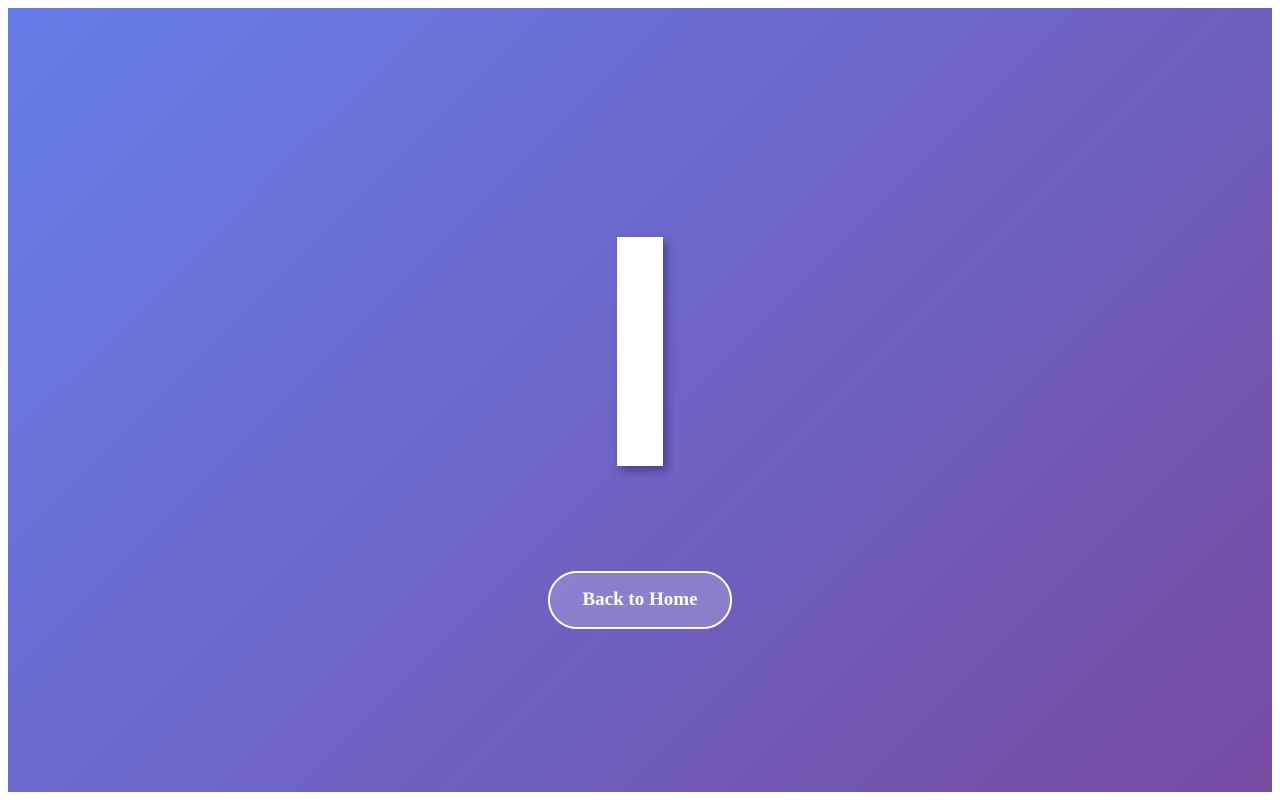 The image size is (1280, 800). Describe the element at coordinates (640, 351) in the screenshot. I see `error-code-glyph` at that location.